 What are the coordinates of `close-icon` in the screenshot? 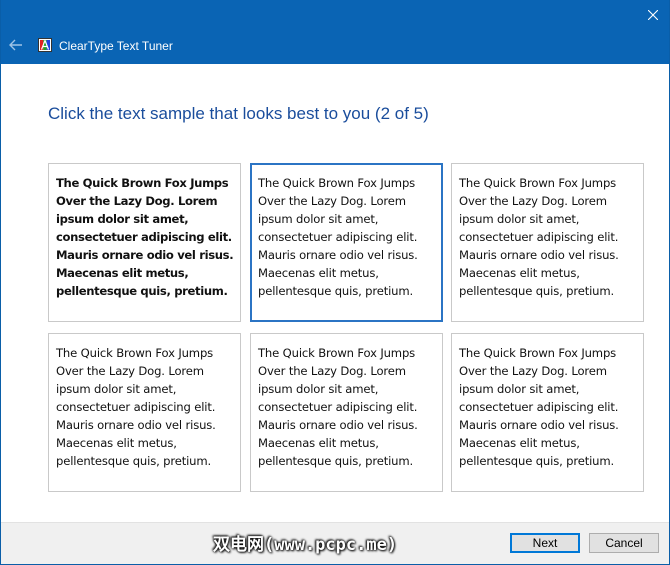 It's located at (653, 15).